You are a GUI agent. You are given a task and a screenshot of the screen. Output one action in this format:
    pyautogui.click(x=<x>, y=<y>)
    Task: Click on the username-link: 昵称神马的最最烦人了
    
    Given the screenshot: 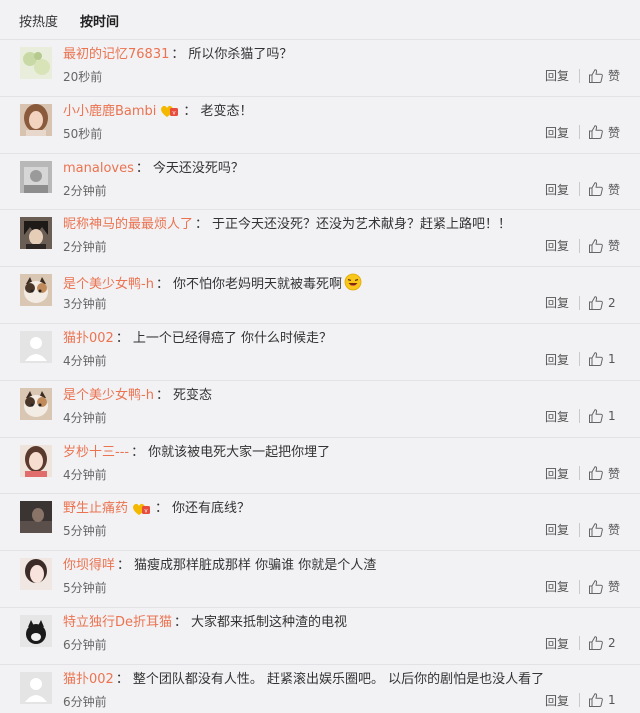 What is the action you would take?
    pyautogui.click(x=128, y=224)
    